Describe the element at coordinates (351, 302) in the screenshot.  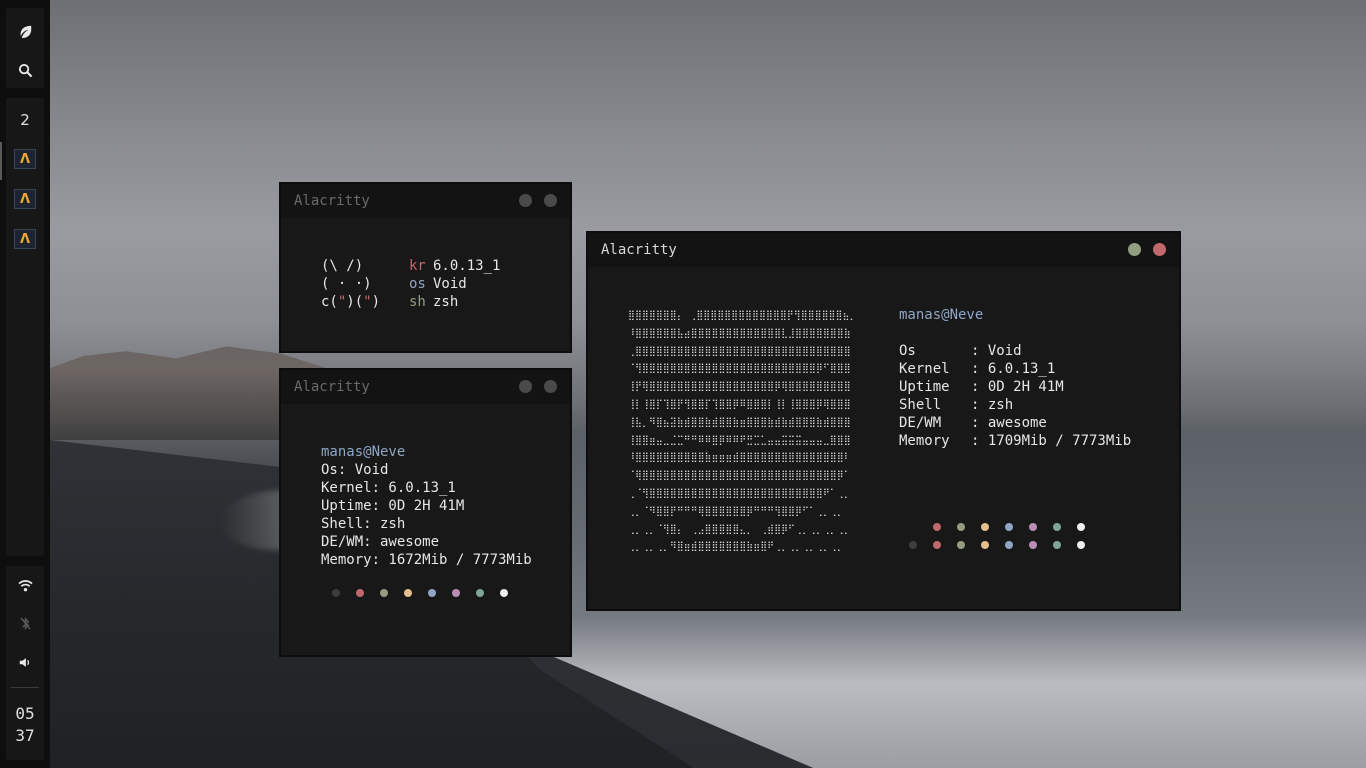
I see `ascii-art-line: c(")(")` at that location.